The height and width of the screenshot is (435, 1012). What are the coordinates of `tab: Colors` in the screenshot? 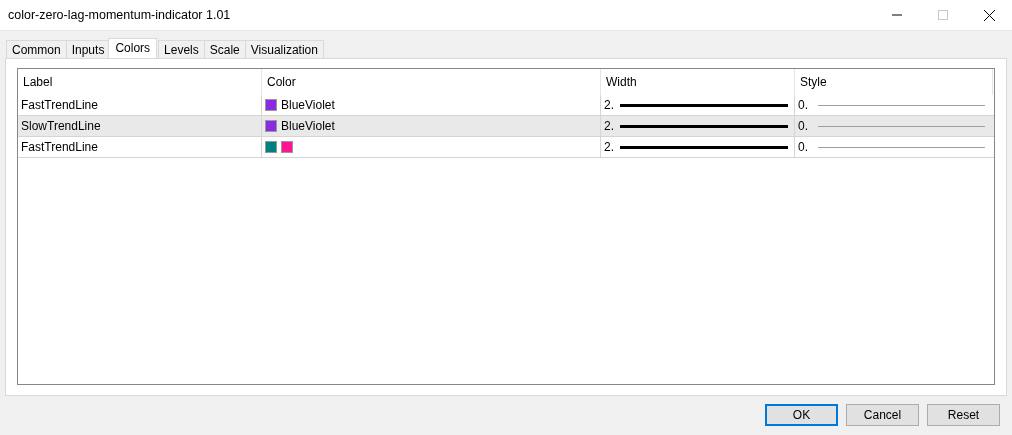 It's located at (133, 48).